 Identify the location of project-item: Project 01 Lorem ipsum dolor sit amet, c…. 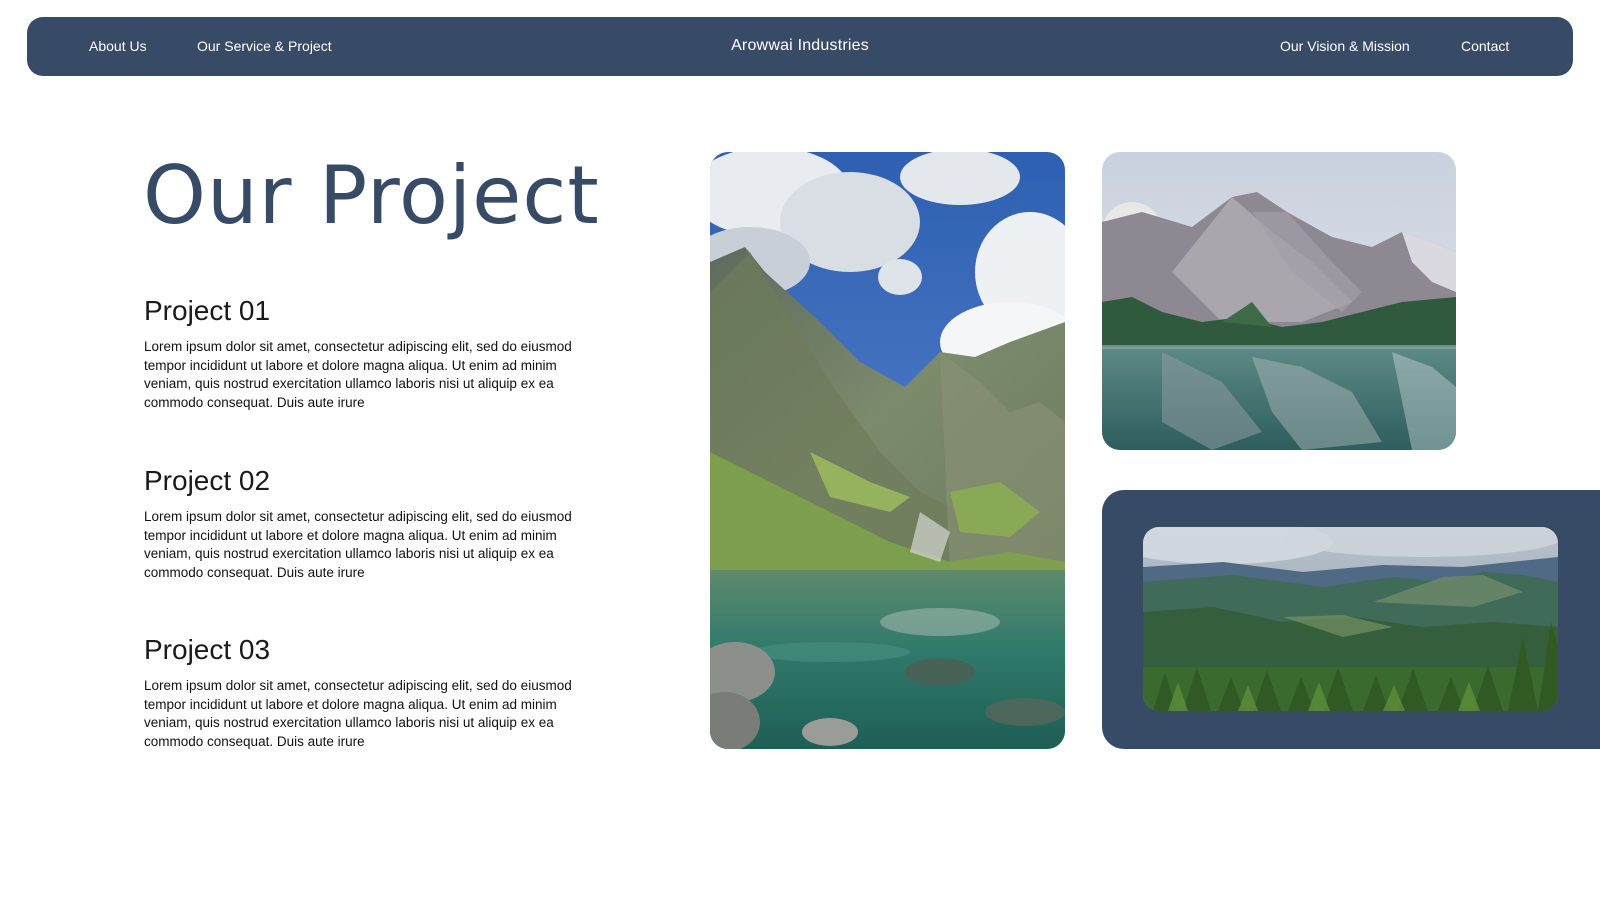
(371, 353).